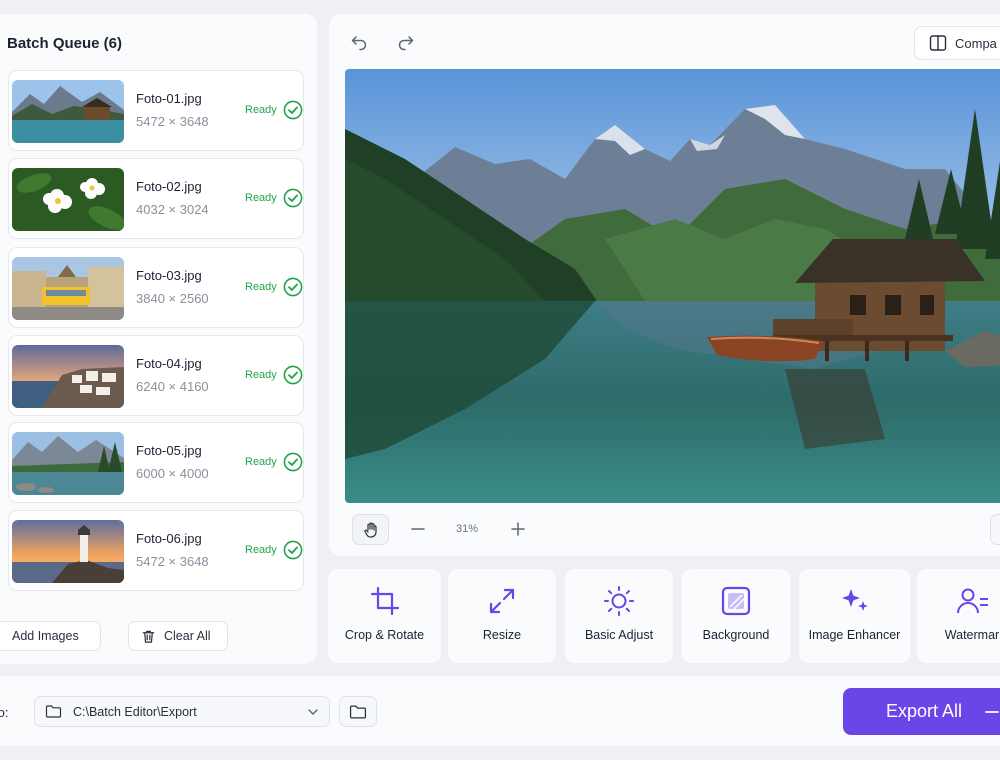 Image resolution: width=1000 pixels, height=760 pixels. I want to click on chevron-down-icon, so click(313, 712).